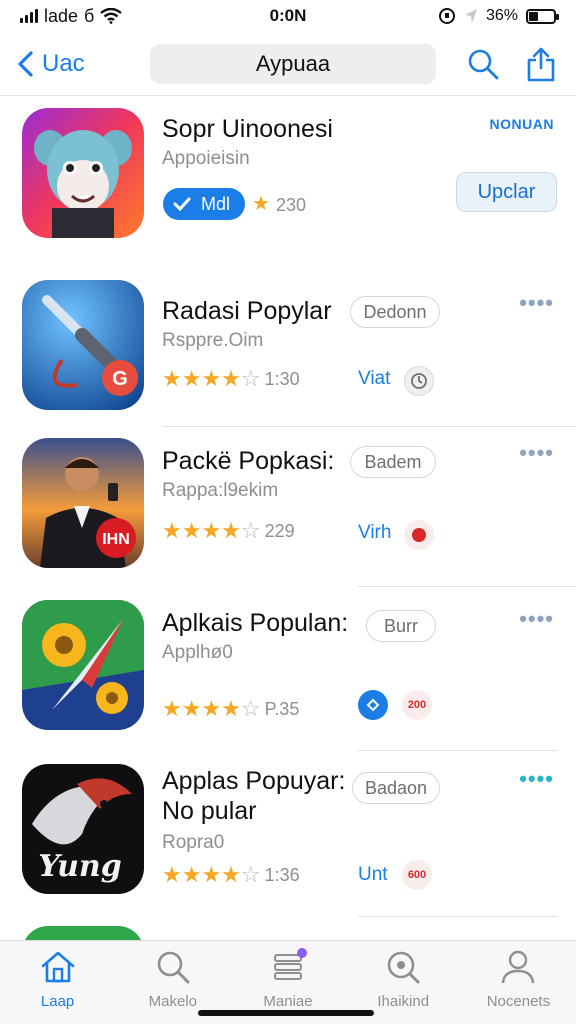  Describe the element at coordinates (120, 379) in the screenshot. I see `svg-text: G` at that location.